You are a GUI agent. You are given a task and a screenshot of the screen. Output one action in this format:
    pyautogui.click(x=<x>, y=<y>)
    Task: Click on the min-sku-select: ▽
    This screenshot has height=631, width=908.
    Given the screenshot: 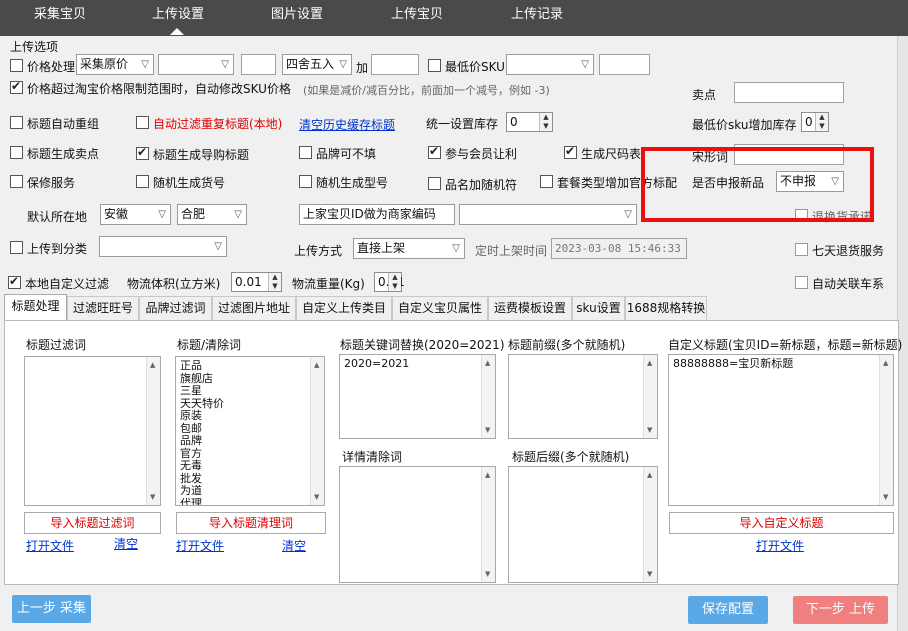 What is the action you would take?
    pyautogui.click(x=550, y=64)
    